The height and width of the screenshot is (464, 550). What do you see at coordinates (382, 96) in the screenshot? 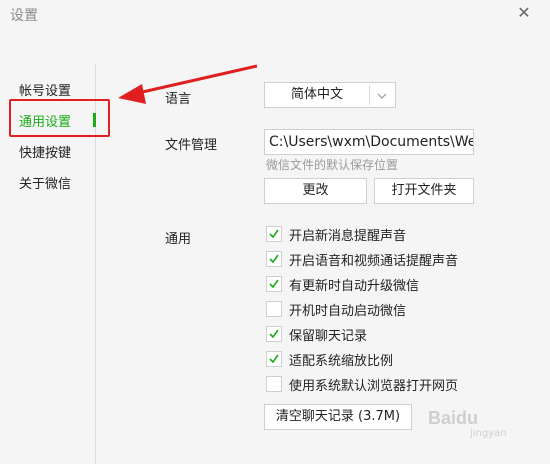
I see `chevron-down-icon` at bounding box center [382, 96].